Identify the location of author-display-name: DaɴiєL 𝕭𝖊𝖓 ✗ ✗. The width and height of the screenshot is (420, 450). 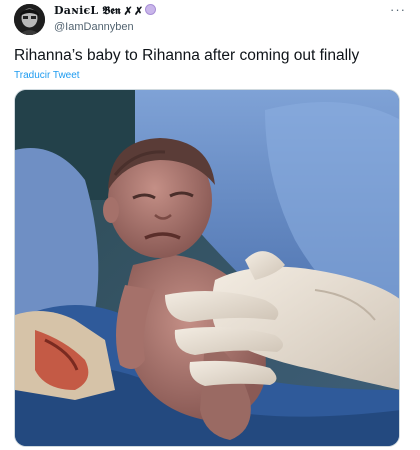
(105, 11).